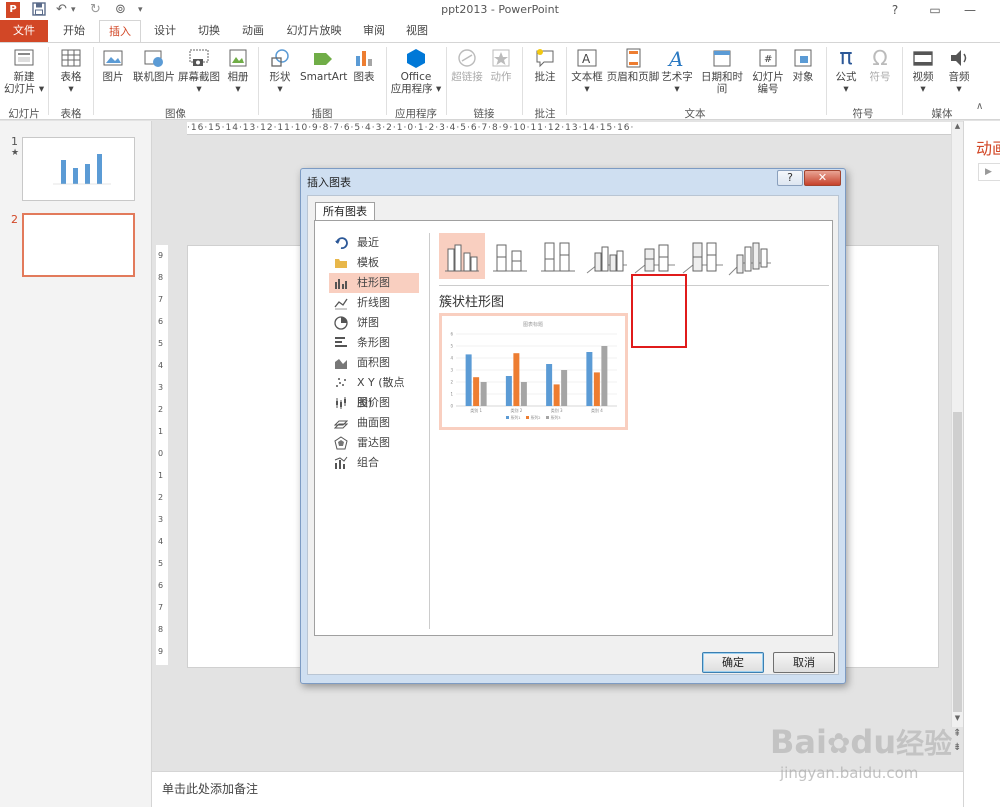  What do you see at coordinates (988, 148) in the screenshot?
I see `animation-pane-title: 动画` at bounding box center [988, 148].